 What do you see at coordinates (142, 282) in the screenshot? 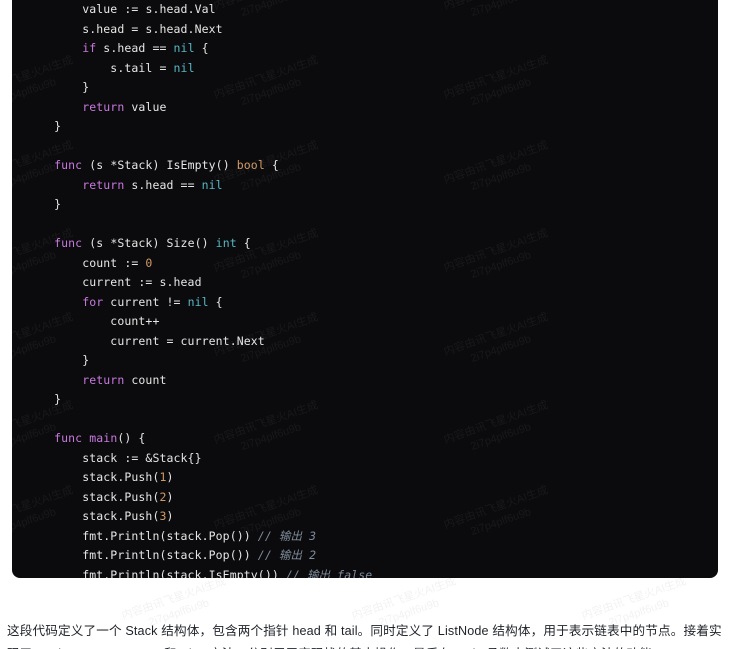
I see `code-token: current := s.head` at bounding box center [142, 282].